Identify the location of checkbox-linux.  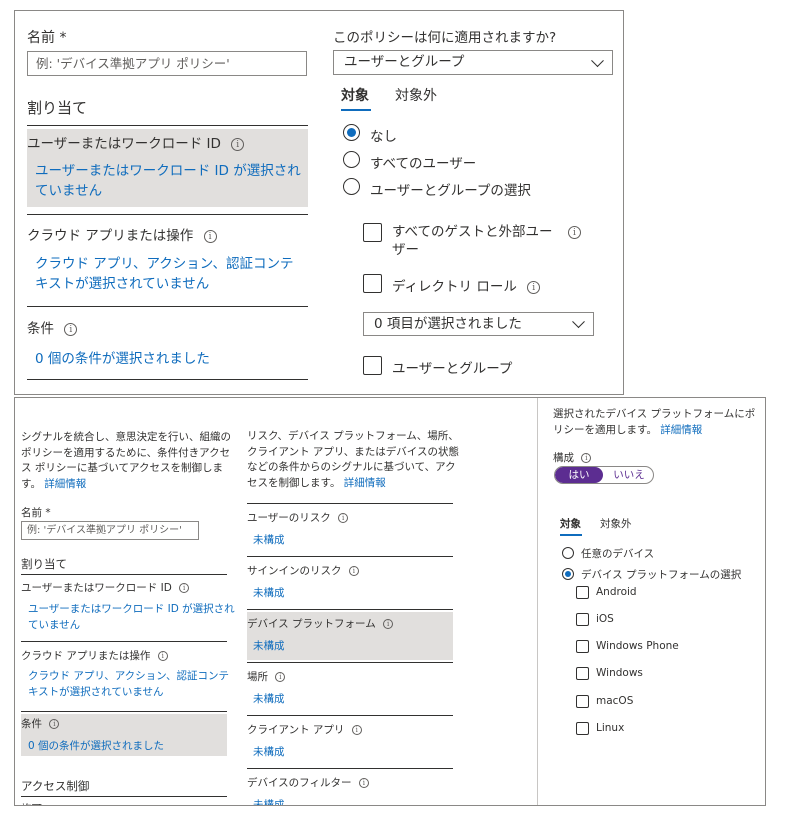
(582, 728).